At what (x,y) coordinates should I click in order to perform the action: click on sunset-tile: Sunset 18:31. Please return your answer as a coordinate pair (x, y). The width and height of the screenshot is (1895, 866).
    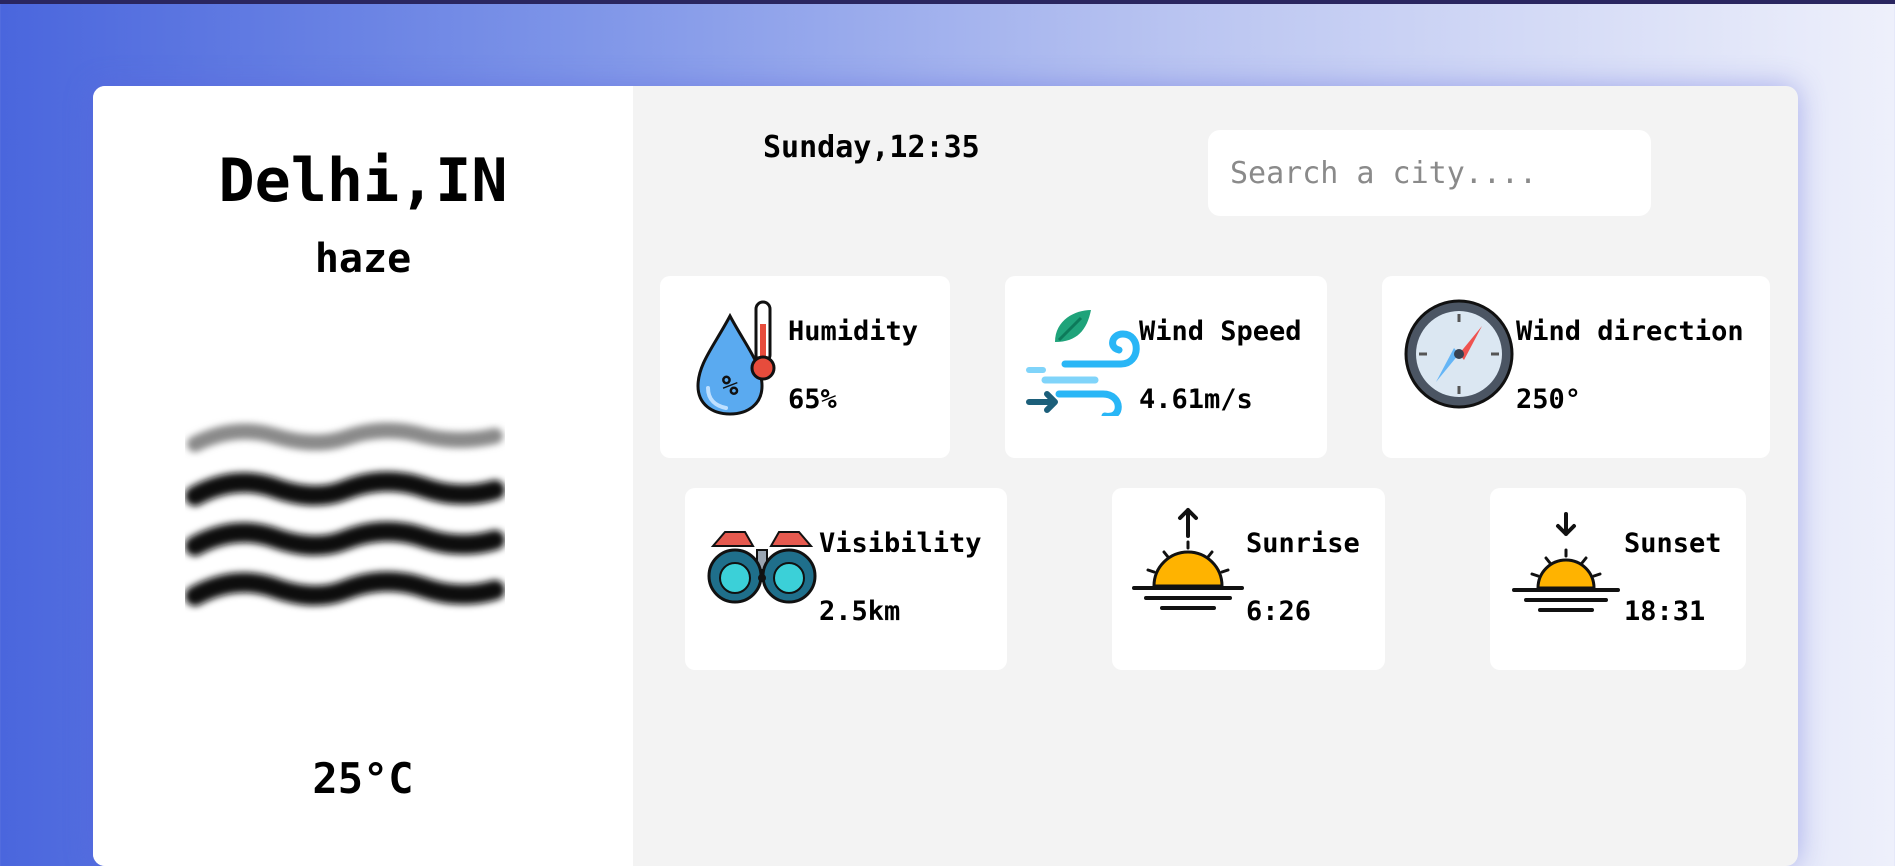
    Looking at the image, I should click on (1618, 579).